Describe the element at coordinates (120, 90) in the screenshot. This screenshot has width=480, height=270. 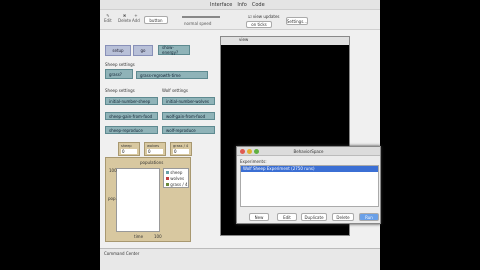
I see `sheep-settings-heading: Sheep settings` at that location.